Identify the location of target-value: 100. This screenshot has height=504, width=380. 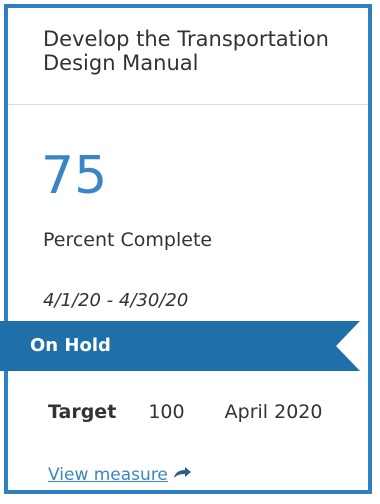
(166, 412).